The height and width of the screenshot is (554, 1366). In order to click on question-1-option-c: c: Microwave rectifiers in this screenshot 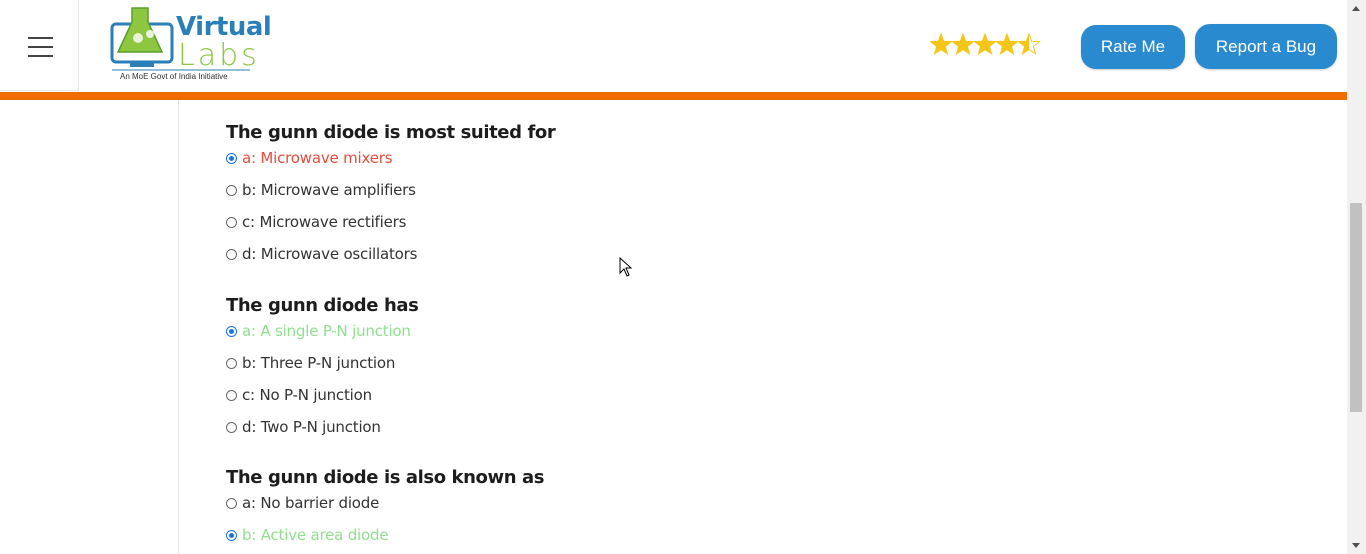, I will do `click(316, 222)`.